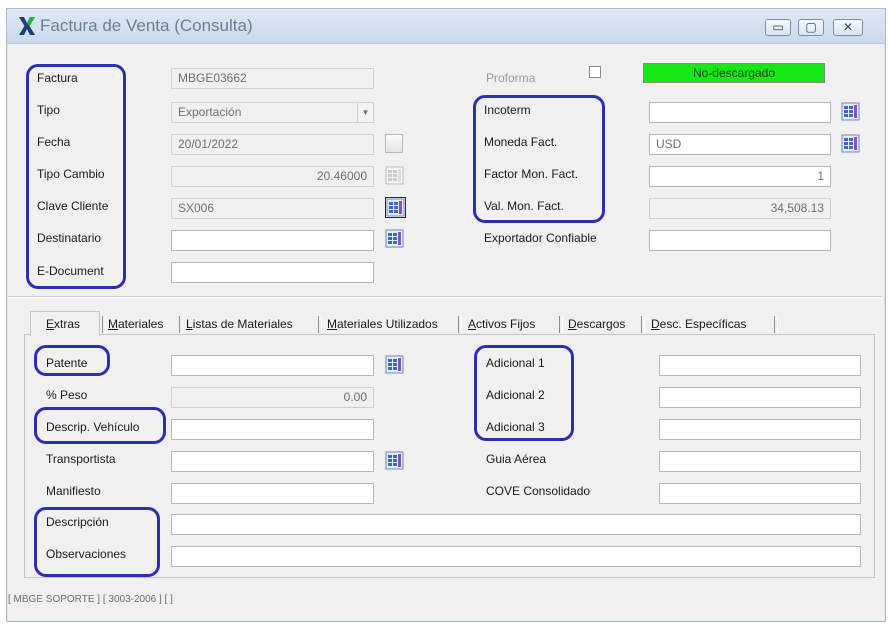  I want to click on clave-cliente-lookup-icon, so click(395, 207).